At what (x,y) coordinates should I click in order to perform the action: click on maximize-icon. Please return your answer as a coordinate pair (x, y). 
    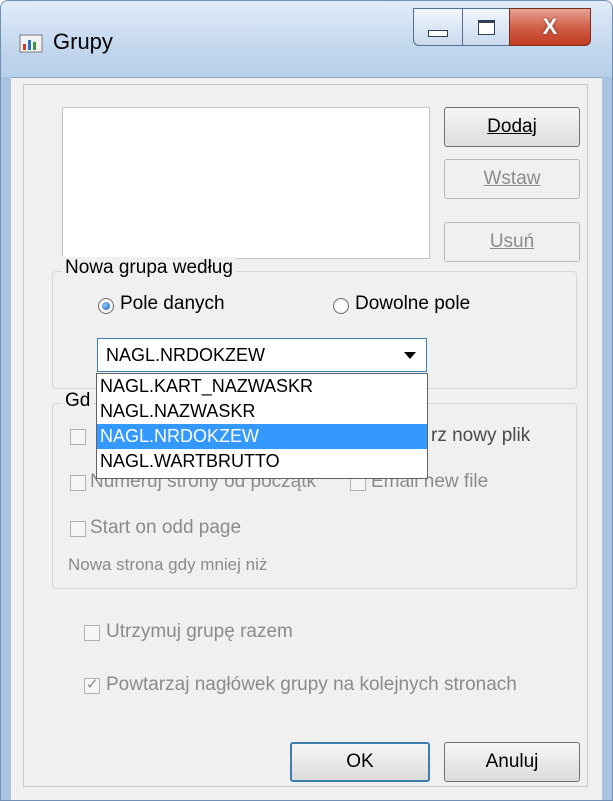
    Looking at the image, I should click on (486, 27).